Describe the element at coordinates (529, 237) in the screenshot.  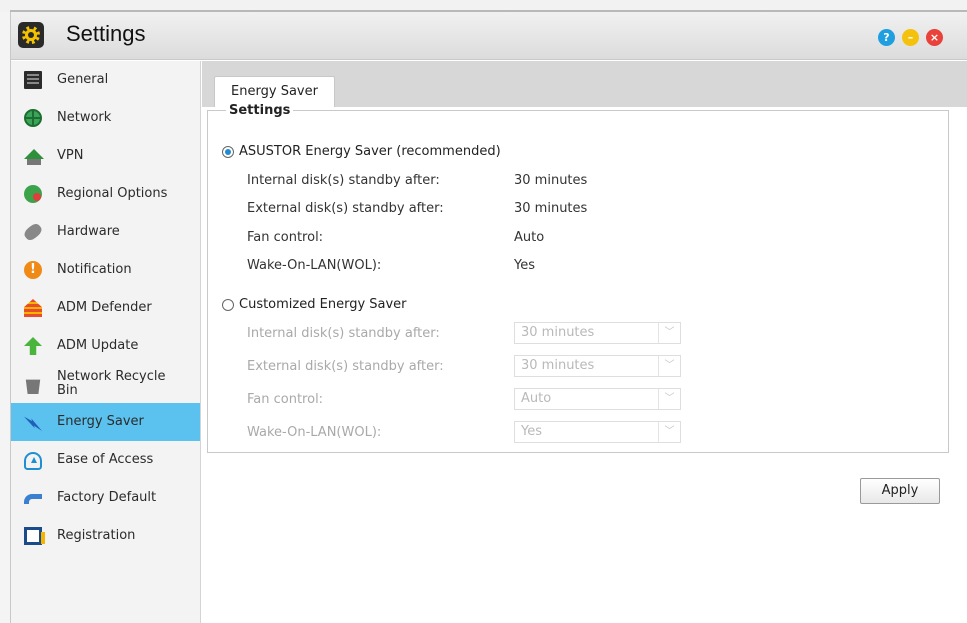
I see `asustor-fan-control-value: Auto` at that location.